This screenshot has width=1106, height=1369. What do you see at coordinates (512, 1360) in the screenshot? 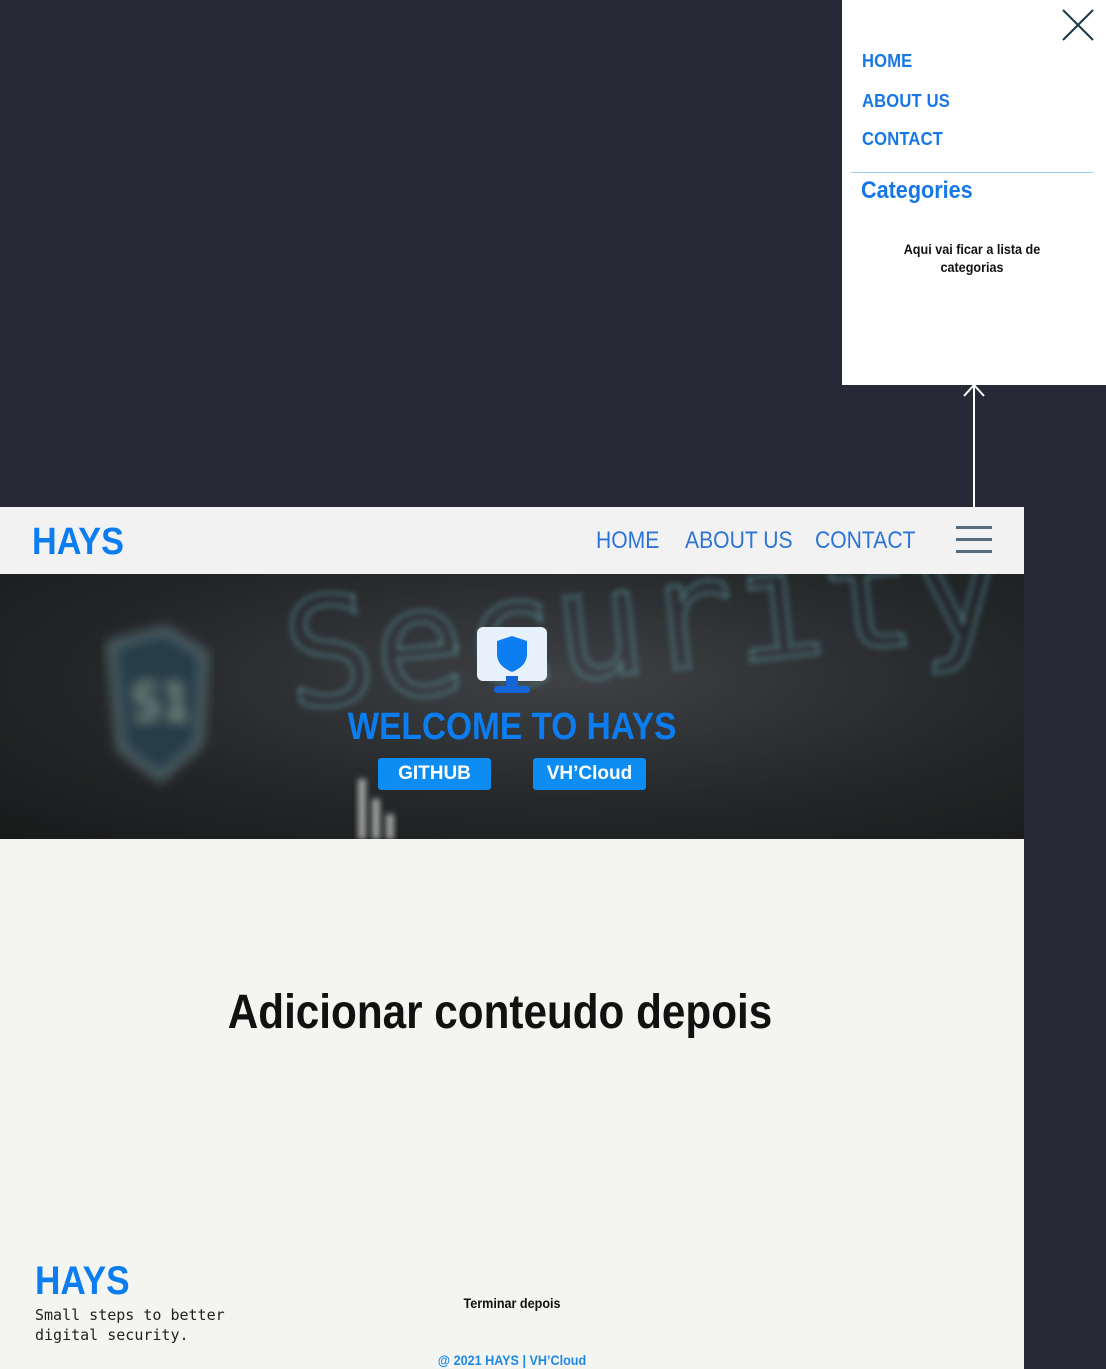
I see `footer-copyright: @ 2021 HAYS | VH’Cloud` at bounding box center [512, 1360].